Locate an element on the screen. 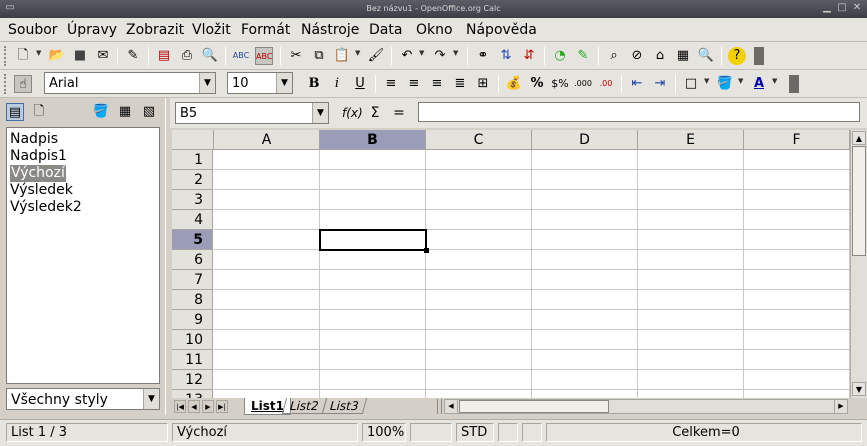 The image size is (867, 446). hyperlink-icon: ⚭ is located at coordinates (483, 56).